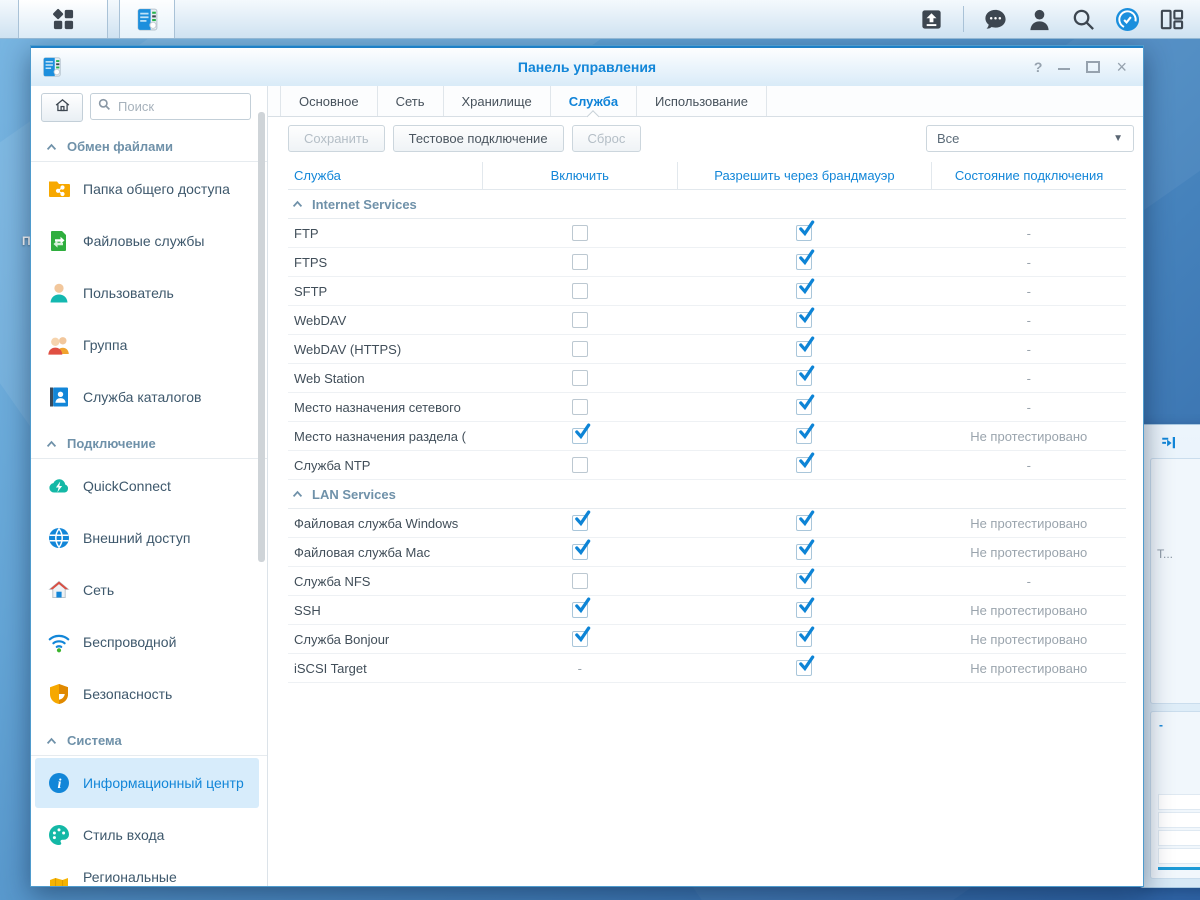 This screenshot has width=1200, height=900. What do you see at coordinates (707, 204) in the screenshot?
I see `service-group-internet-services: Internet Services` at bounding box center [707, 204].